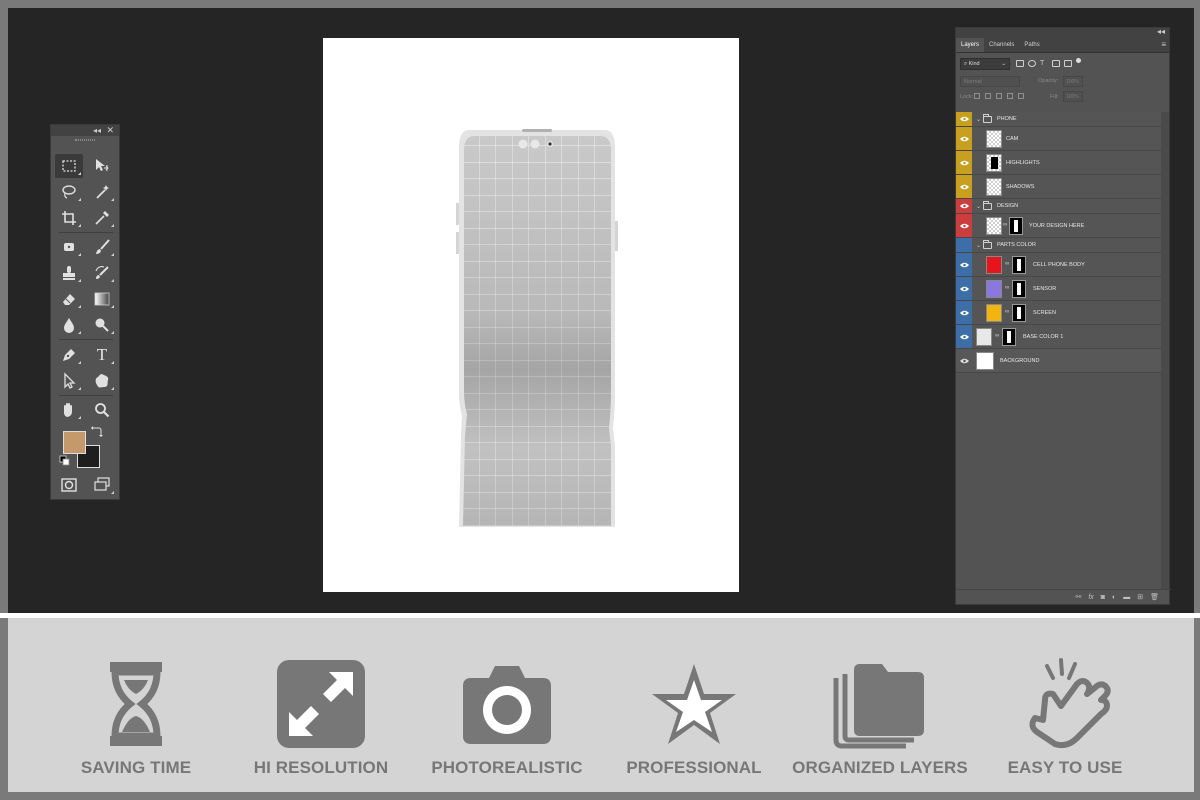 Image resolution: width=1200 pixels, height=800 pixels. I want to click on lock-all-icon, so click(1021, 96).